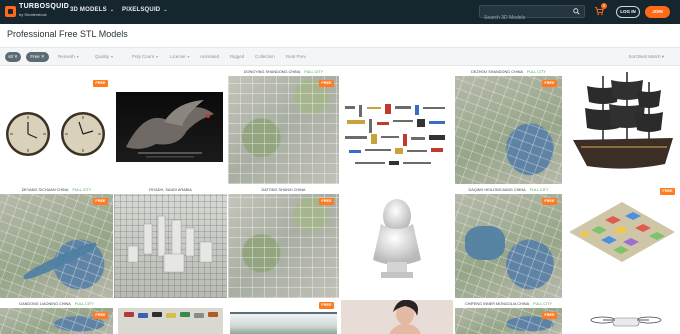 The width and height of the screenshot is (680, 334). Describe the element at coordinates (485, 243) in the screenshot. I see `lake-shape` at that location.